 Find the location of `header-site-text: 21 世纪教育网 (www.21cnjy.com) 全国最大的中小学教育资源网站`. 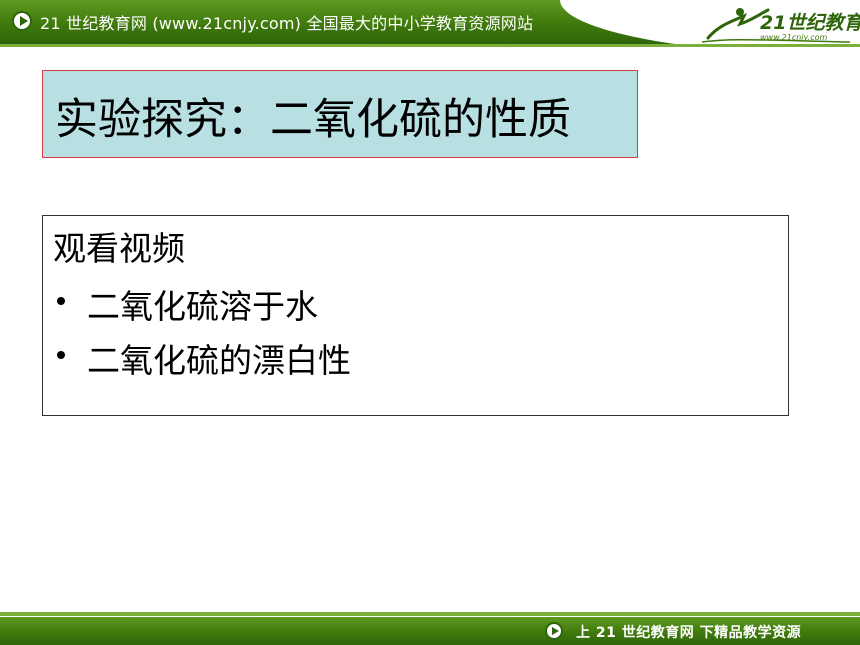

header-site-text: 21 世纪教育网 (www.21cnjy.com) 全国最大的中小学教育资源网站 is located at coordinates (287, 23).